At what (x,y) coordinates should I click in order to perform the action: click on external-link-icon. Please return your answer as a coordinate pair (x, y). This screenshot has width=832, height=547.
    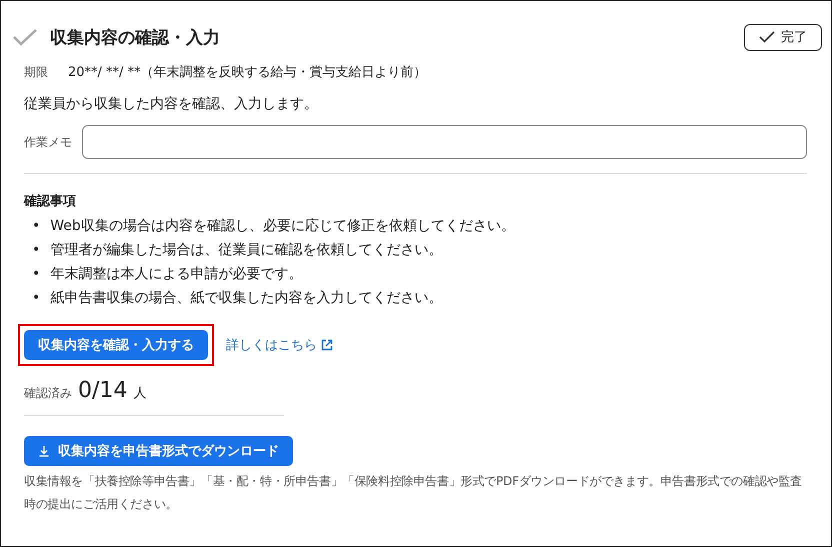
    Looking at the image, I should click on (327, 345).